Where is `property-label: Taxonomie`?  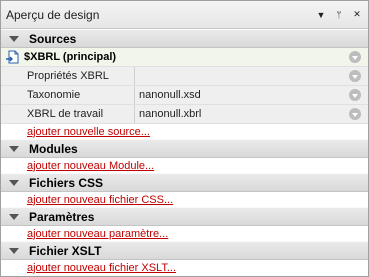
property-label: Taxonomie is located at coordinates (68, 95).